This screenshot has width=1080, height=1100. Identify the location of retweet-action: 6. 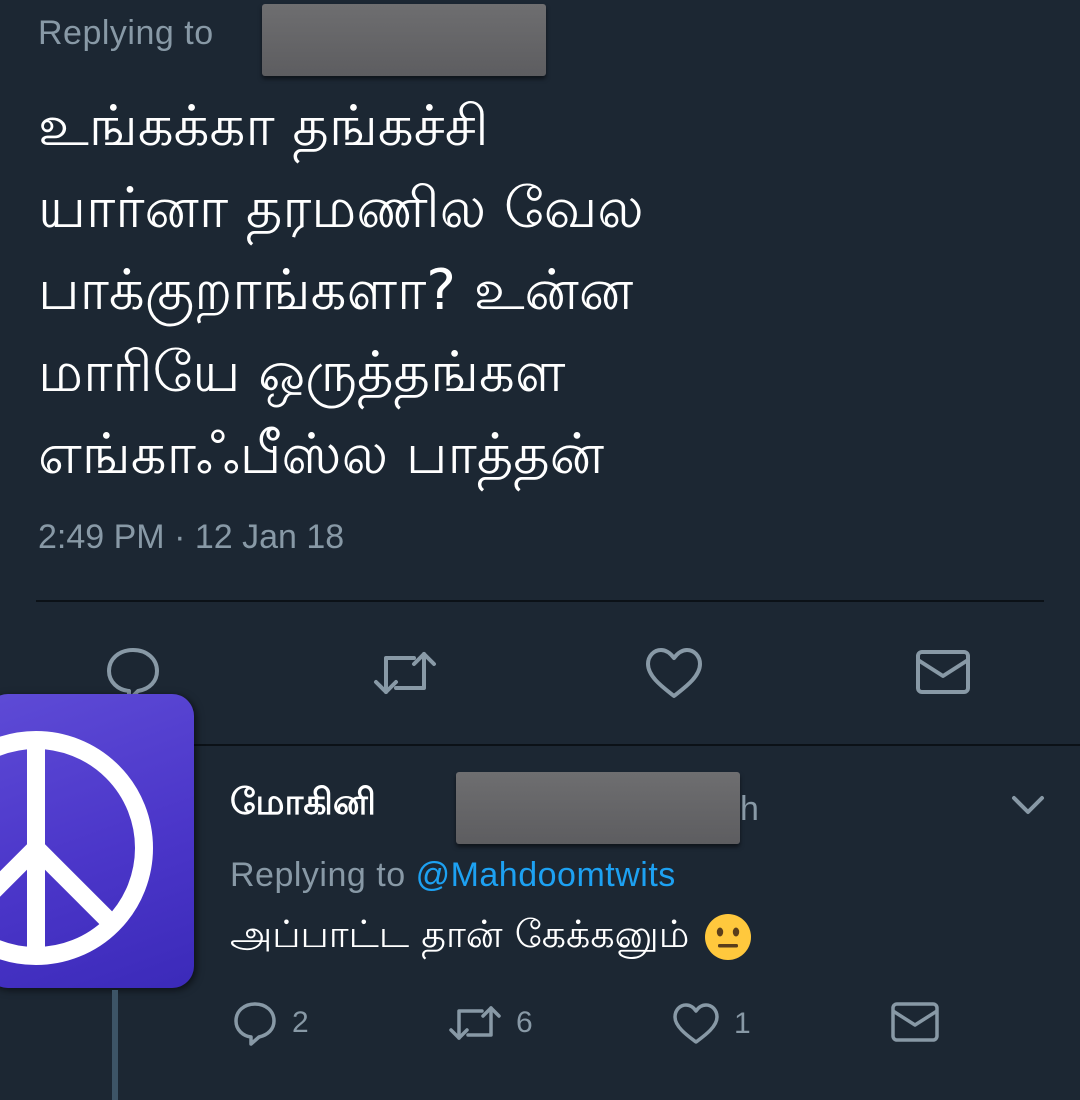
(490, 1023).